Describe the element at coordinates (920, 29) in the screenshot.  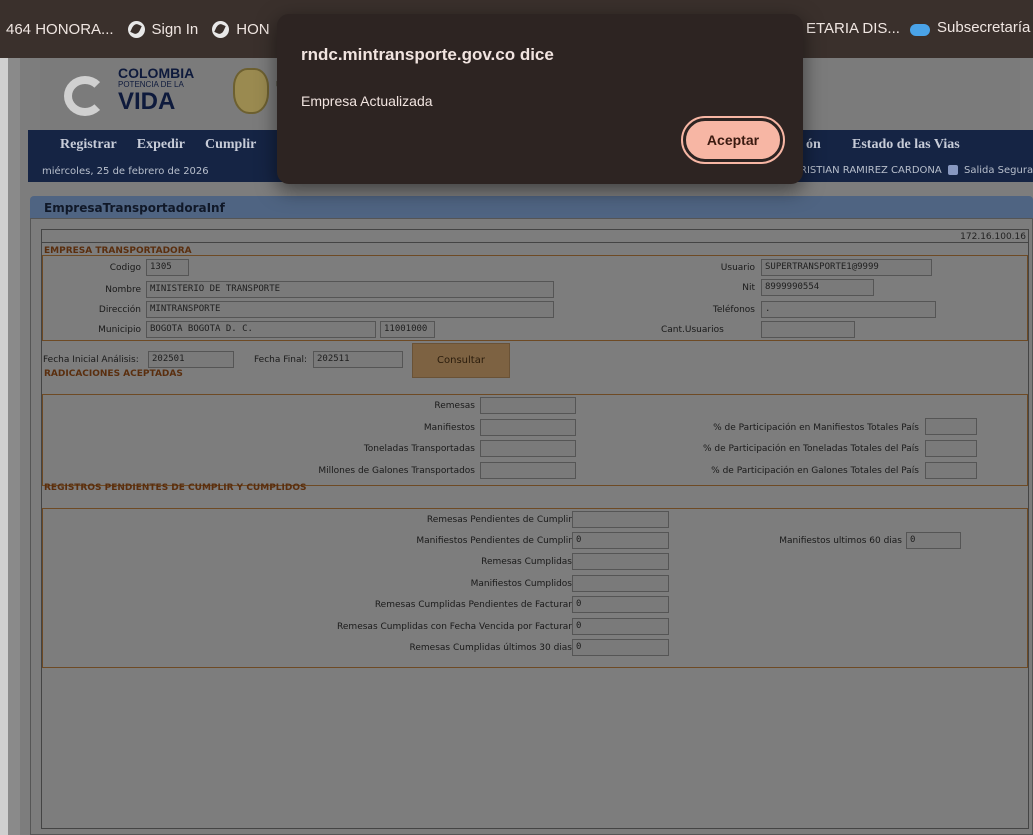
I see `cloud-icon` at that location.